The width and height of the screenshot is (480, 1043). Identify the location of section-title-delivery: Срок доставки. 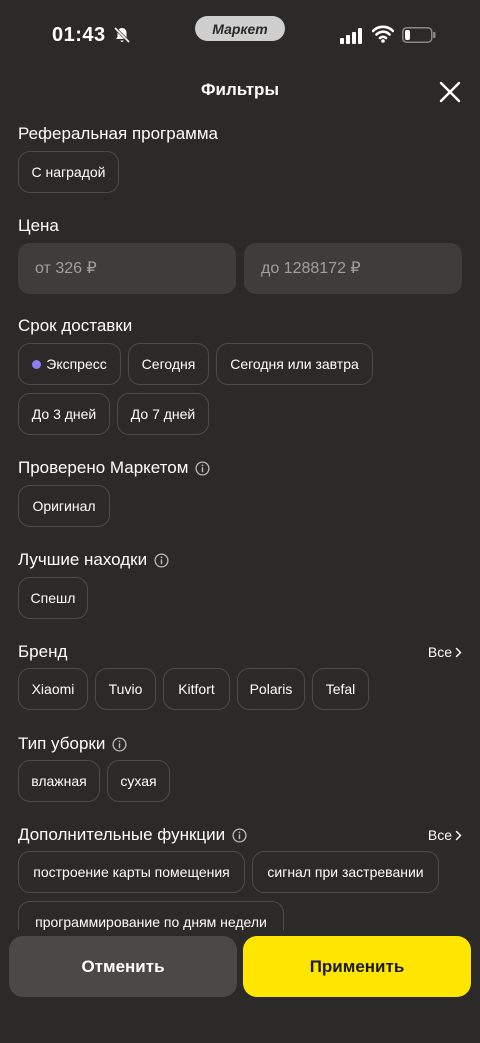
(75, 326).